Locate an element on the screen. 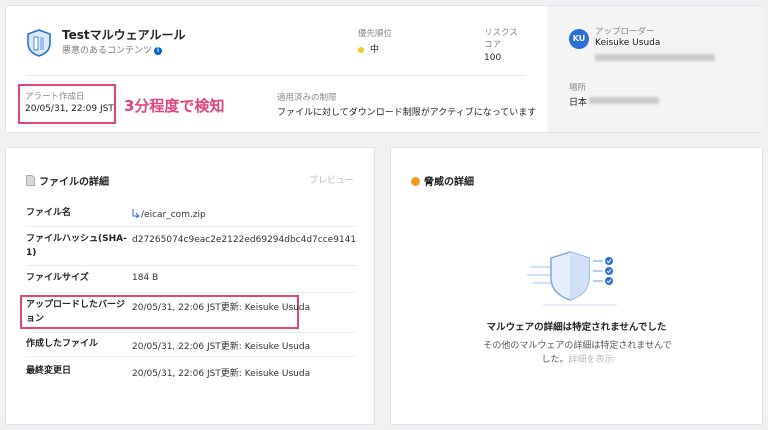  file-details-title: ファイルの詳細 is located at coordinates (67, 180).